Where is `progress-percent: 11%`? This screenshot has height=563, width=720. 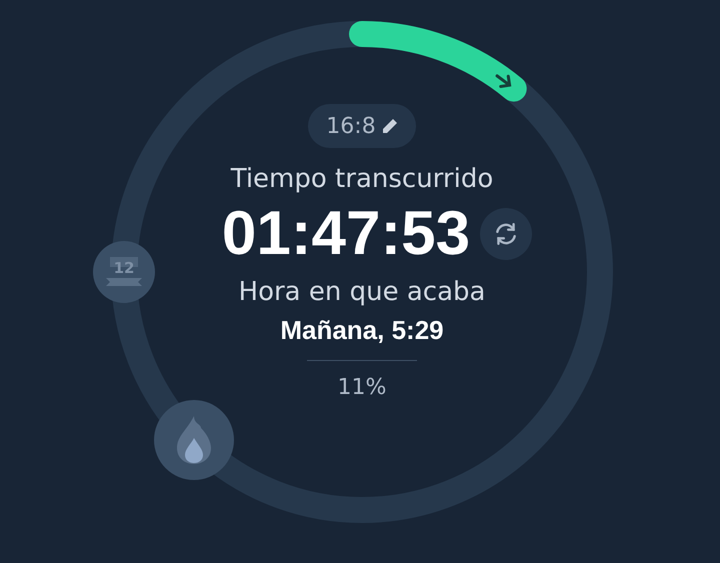 progress-percent: 11% is located at coordinates (362, 387).